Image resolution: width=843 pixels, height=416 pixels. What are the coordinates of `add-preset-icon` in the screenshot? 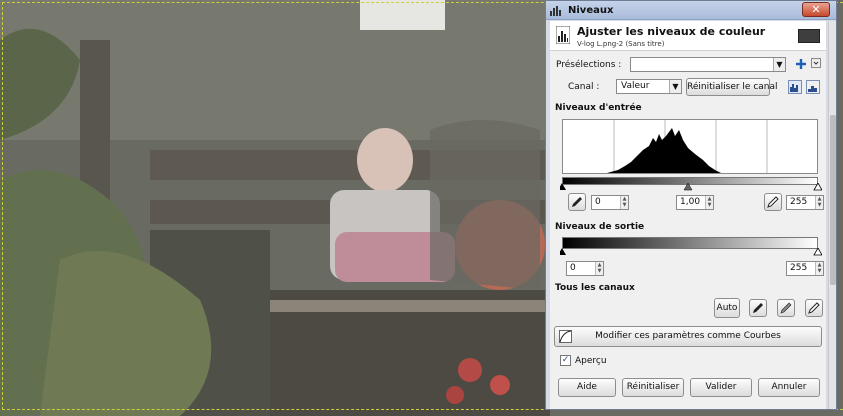 It's located at (801, 64).